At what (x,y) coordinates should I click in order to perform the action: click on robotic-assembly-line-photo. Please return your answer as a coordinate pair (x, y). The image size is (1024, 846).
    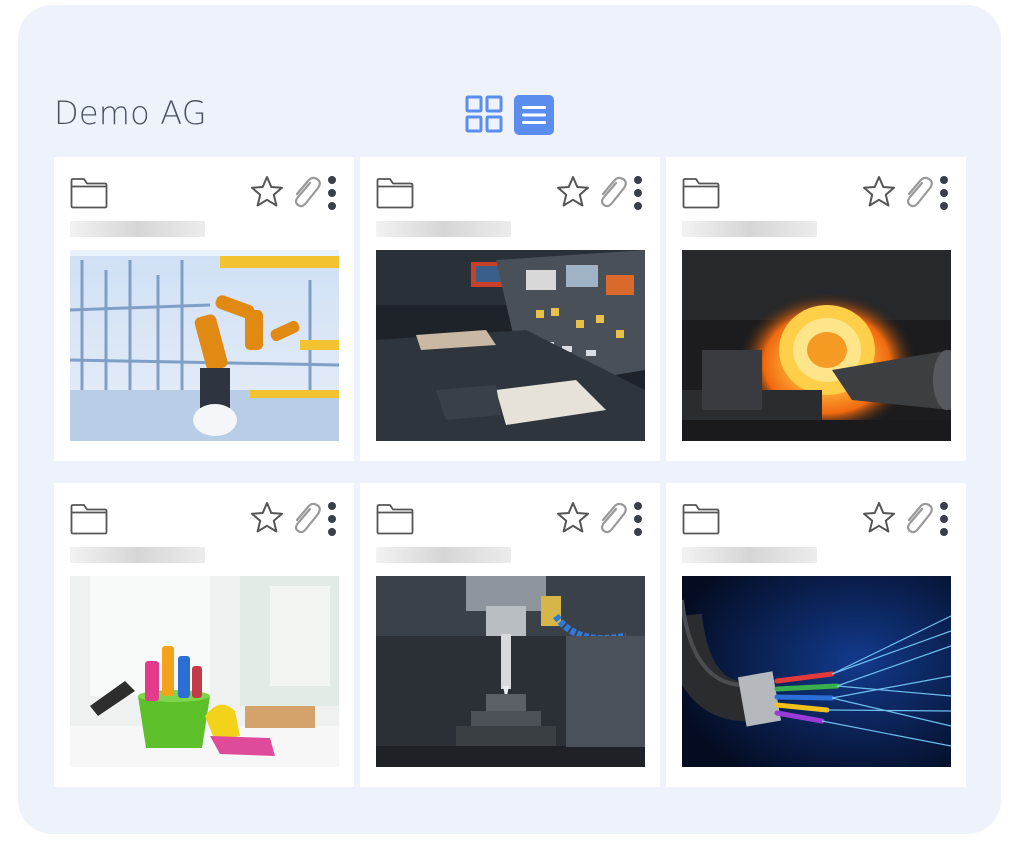
    Looking at the image, I should click on (204, 345).